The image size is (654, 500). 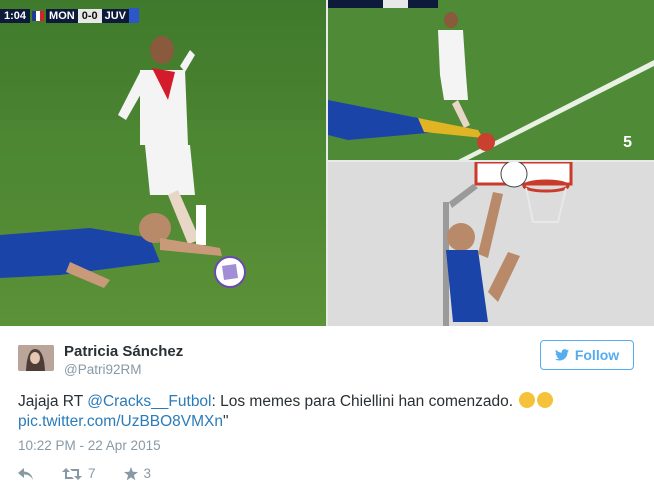 I want to click on tweet-text-suffix: ", so click(x=226, y=421).